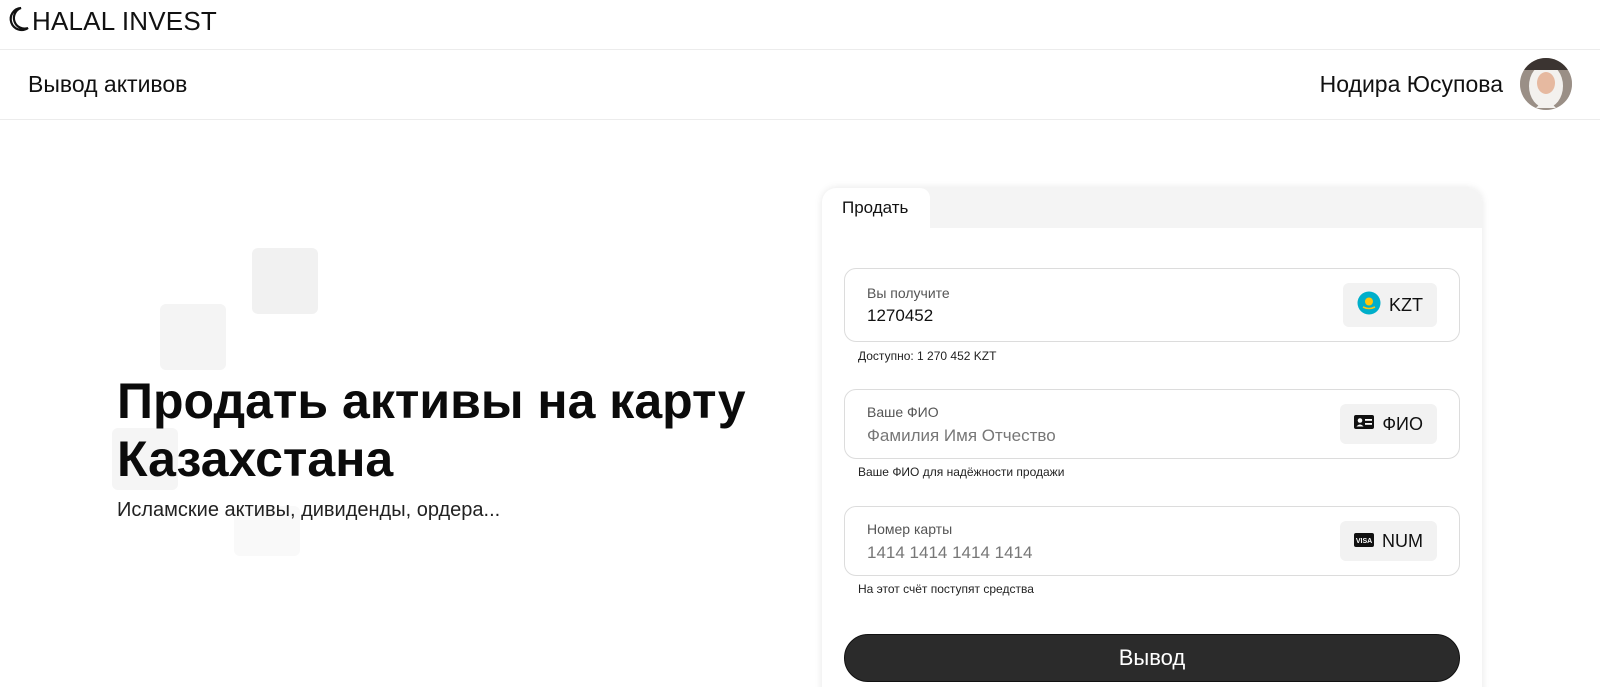 Image resolution: width=1600 pixels, height=687 pixels. I want to click on full-name-field: Ваше ФИО ФИО, so click(1152, 424).